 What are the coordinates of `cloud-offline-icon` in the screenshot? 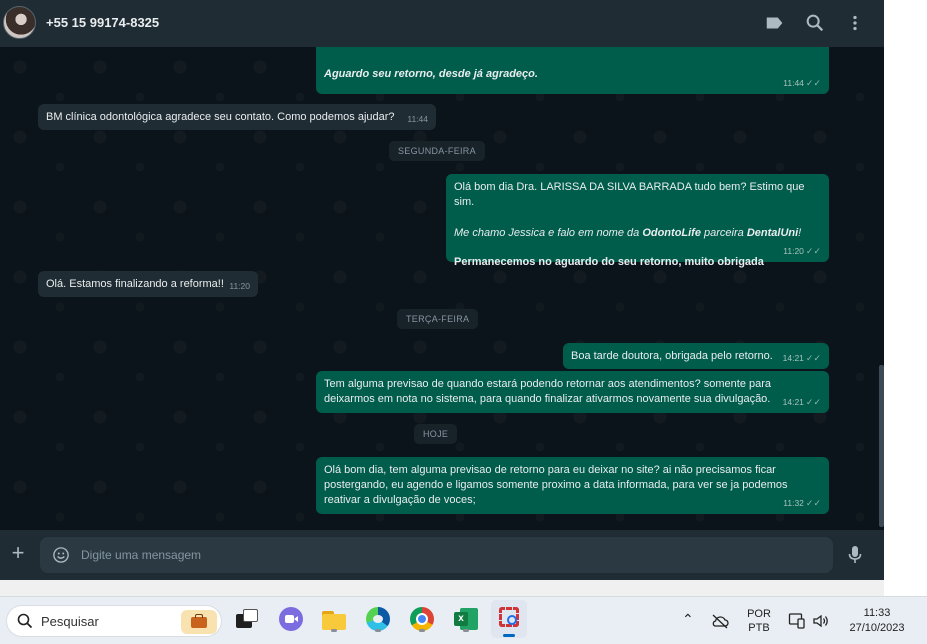 It's located at (720, 621).